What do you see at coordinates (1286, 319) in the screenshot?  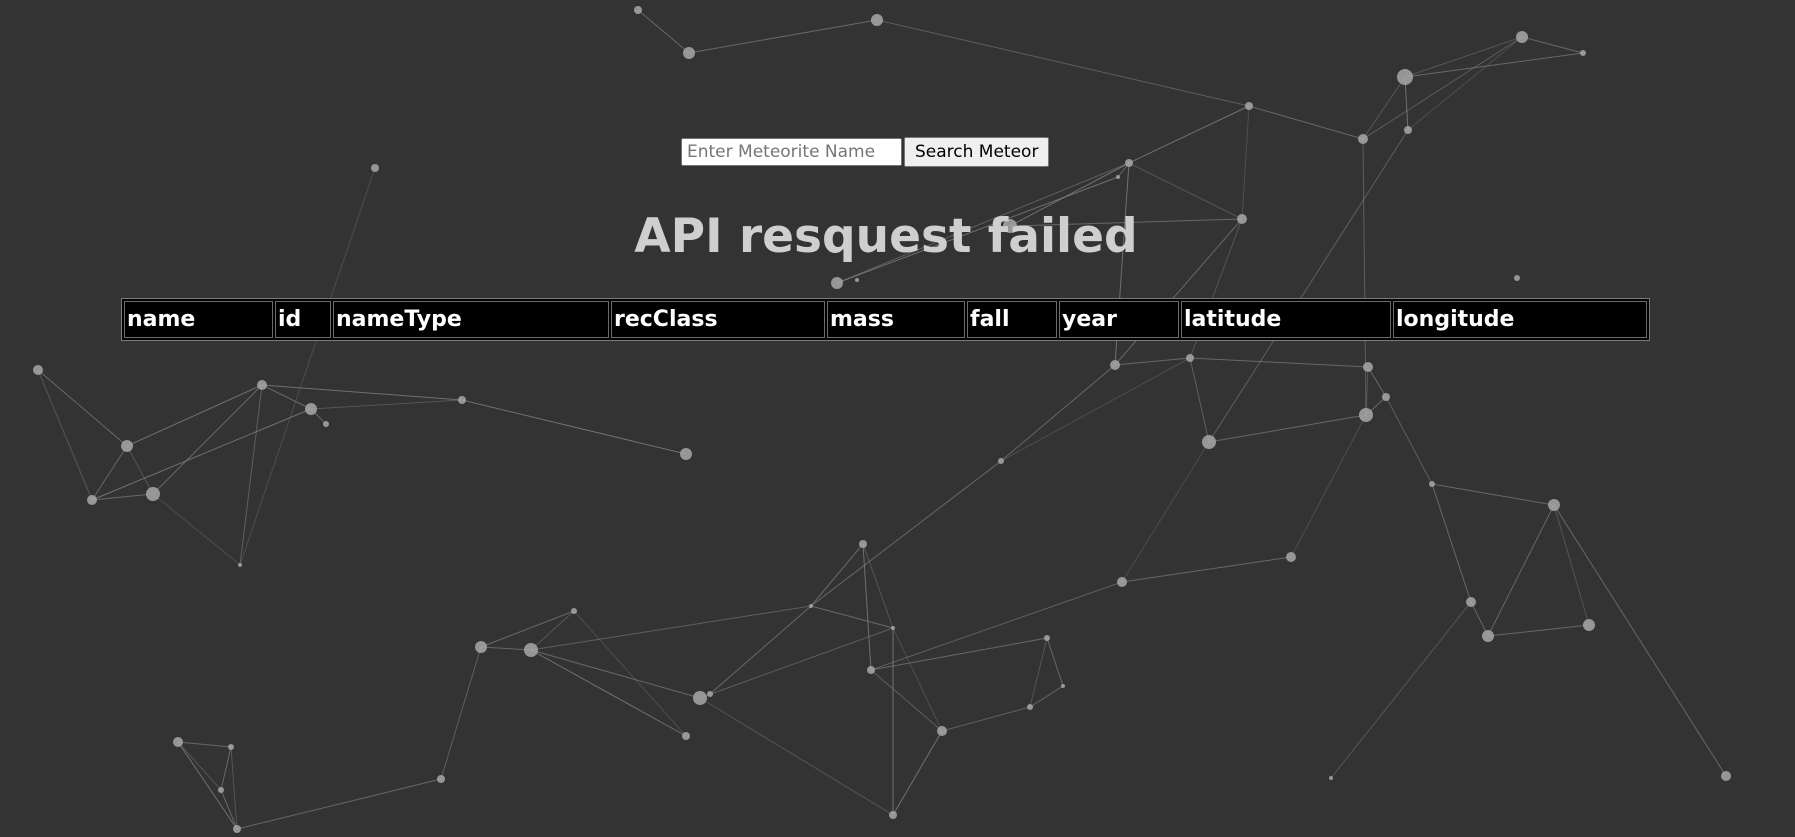 I see `column-header-latitude: latitude` at bounding box center [1286, 319].